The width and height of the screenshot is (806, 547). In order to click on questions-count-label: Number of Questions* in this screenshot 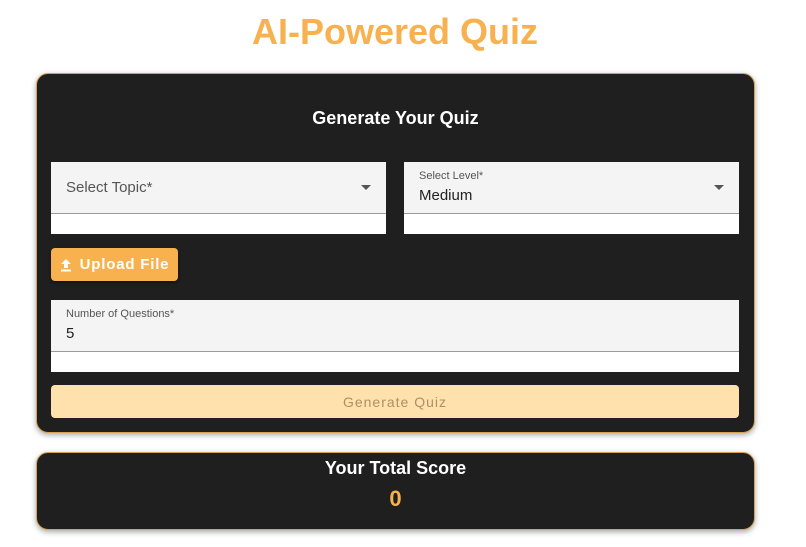, I will do `click(120, 314)`.